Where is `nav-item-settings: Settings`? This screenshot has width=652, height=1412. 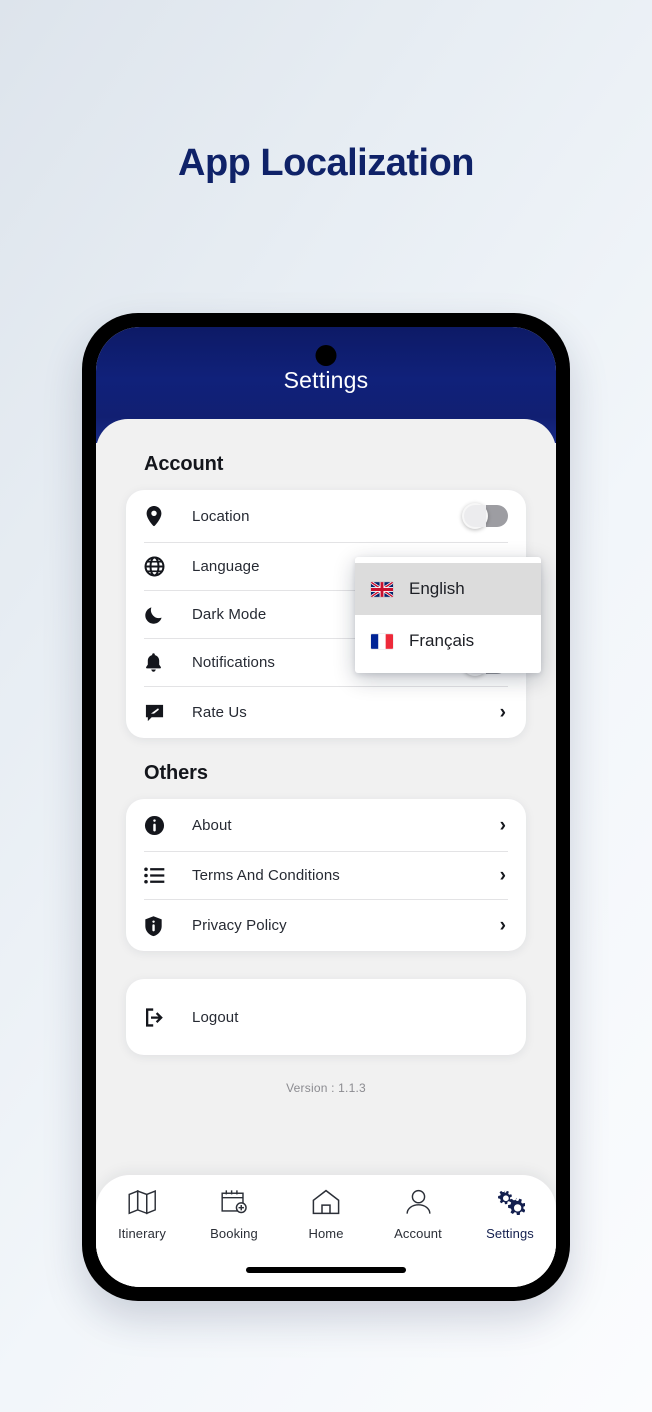
nav-item-settings: Settings is located at coordinates (510, 1215).